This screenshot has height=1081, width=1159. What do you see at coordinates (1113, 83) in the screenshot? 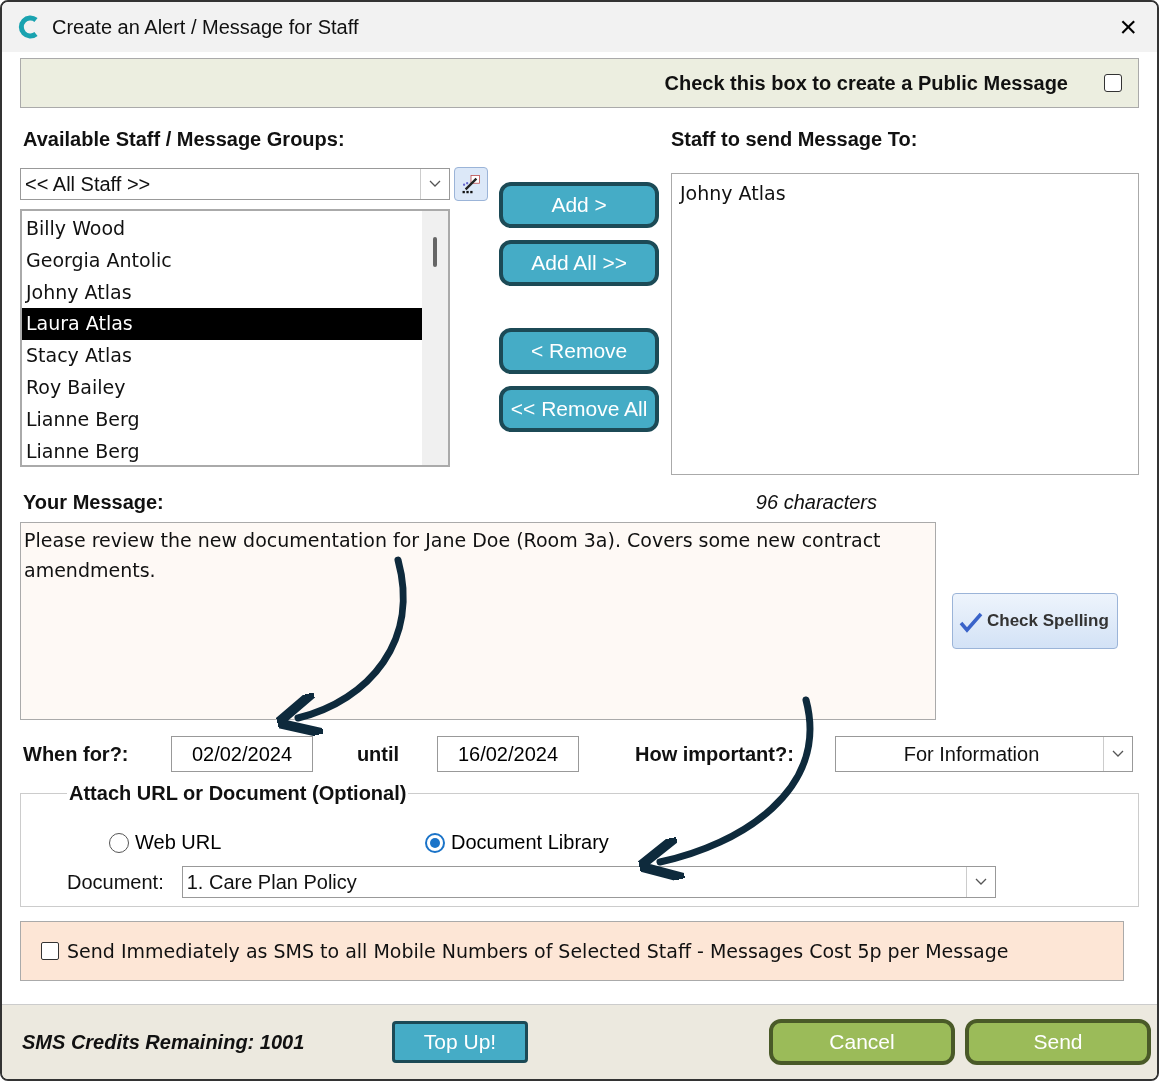
I see `public-message-checkbox` at bounding box center [1113, 83].